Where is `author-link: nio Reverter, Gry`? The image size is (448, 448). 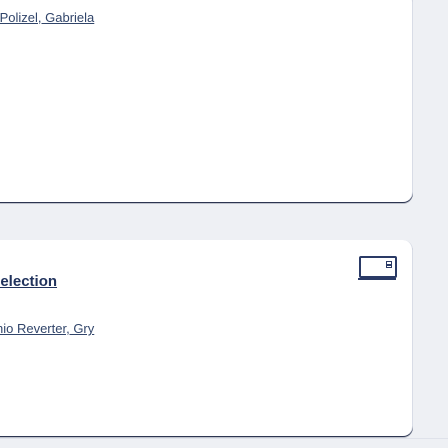
author-link: nio Reverter, Gry is located at coordinates (47, 328).